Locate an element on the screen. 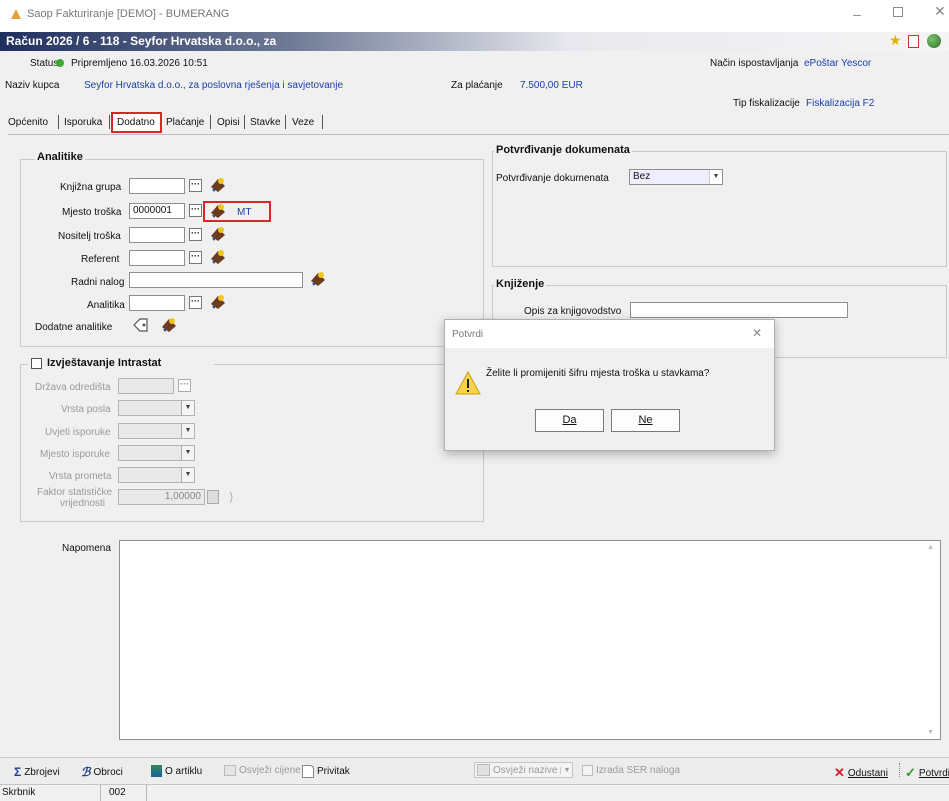  mjesto-troska-browse-button: ··· is located at coordinates (195, 210).